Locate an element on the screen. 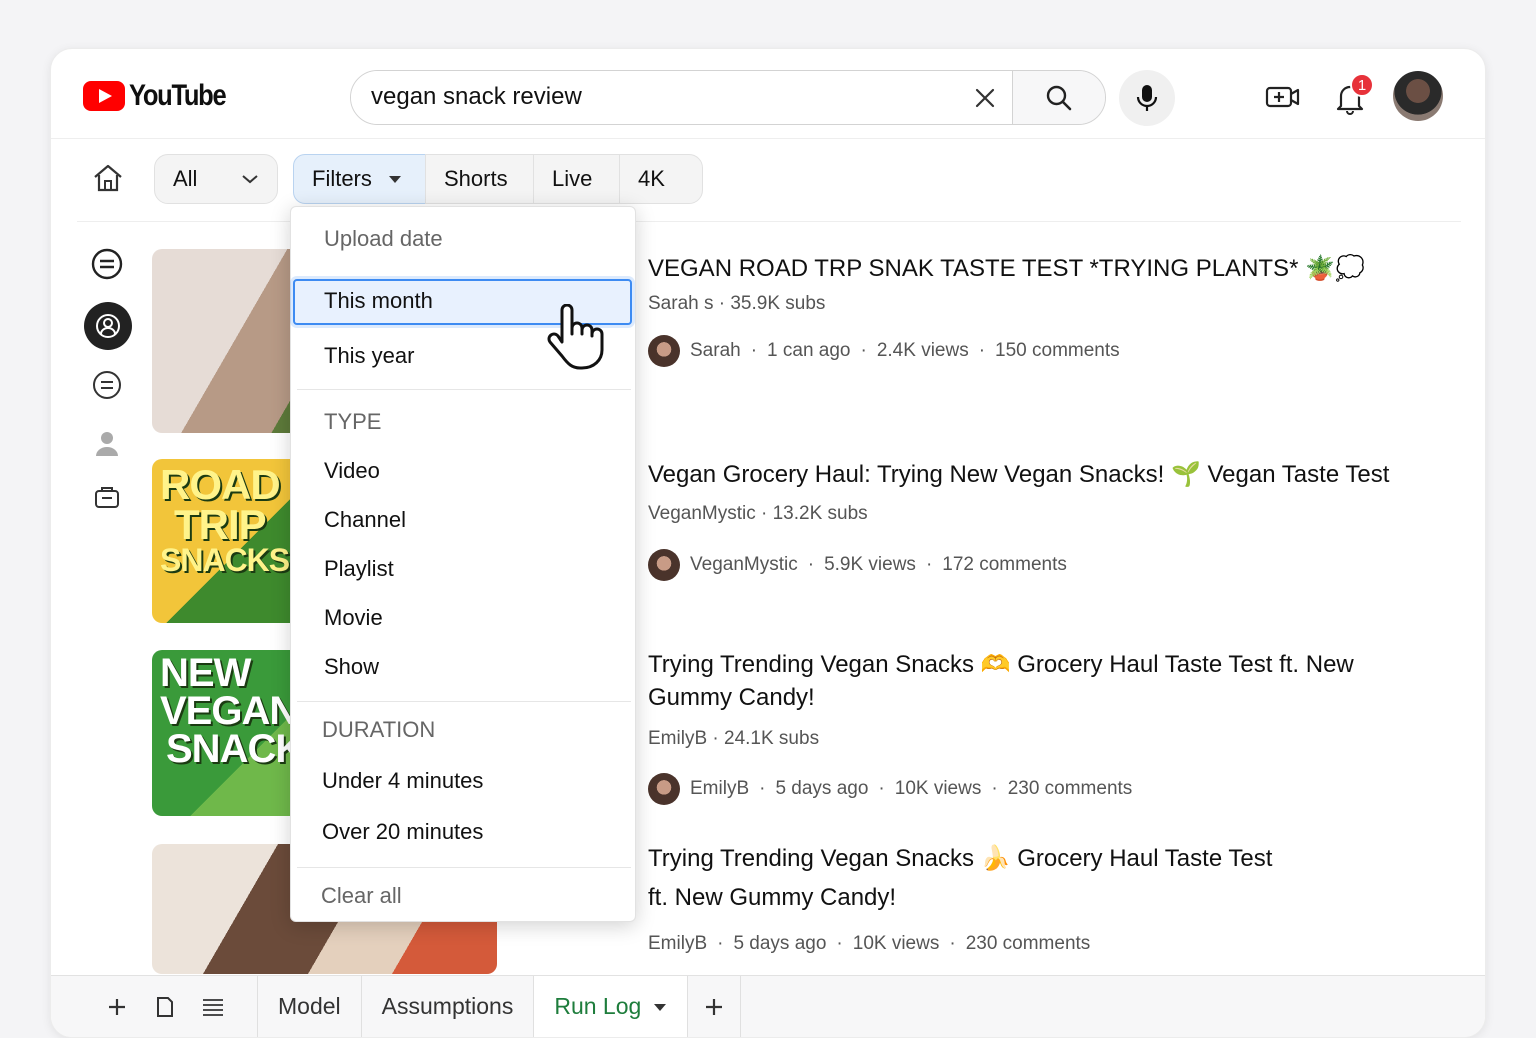 This screenshot has height=1038, width=1536. thumbnail-3-text: NEW VEGAN SNACK is located at coordinates (232, 711).